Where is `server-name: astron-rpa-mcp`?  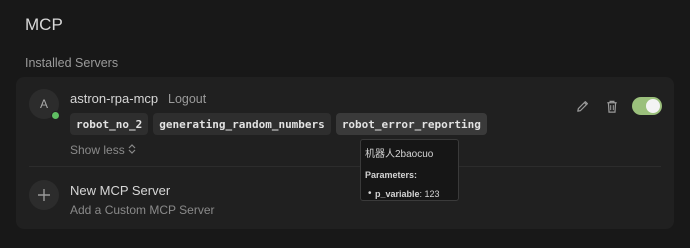 server-name: astron-rpa-mcp is located at coordinates (114, 98).